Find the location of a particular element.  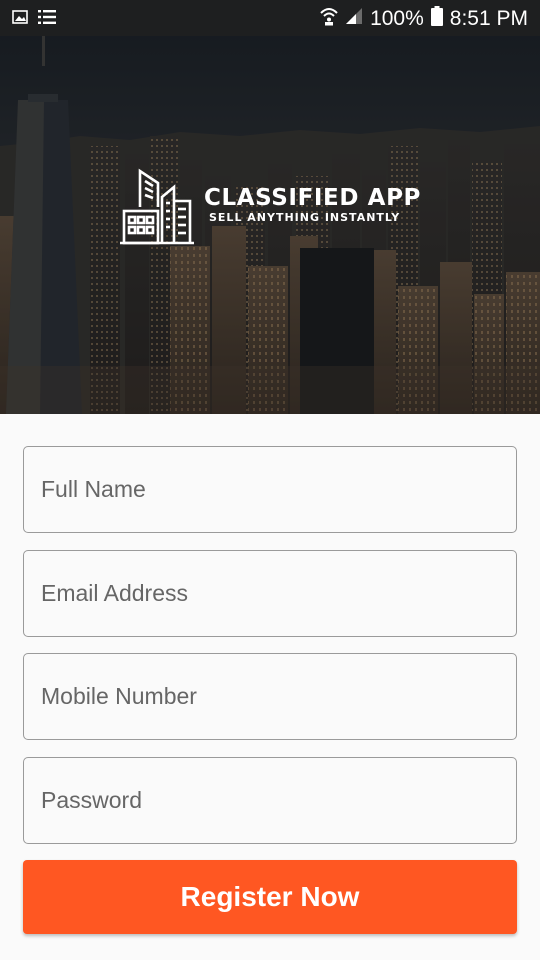

app-name: CLASSIFIED APP is located at coordinates (312, 198).